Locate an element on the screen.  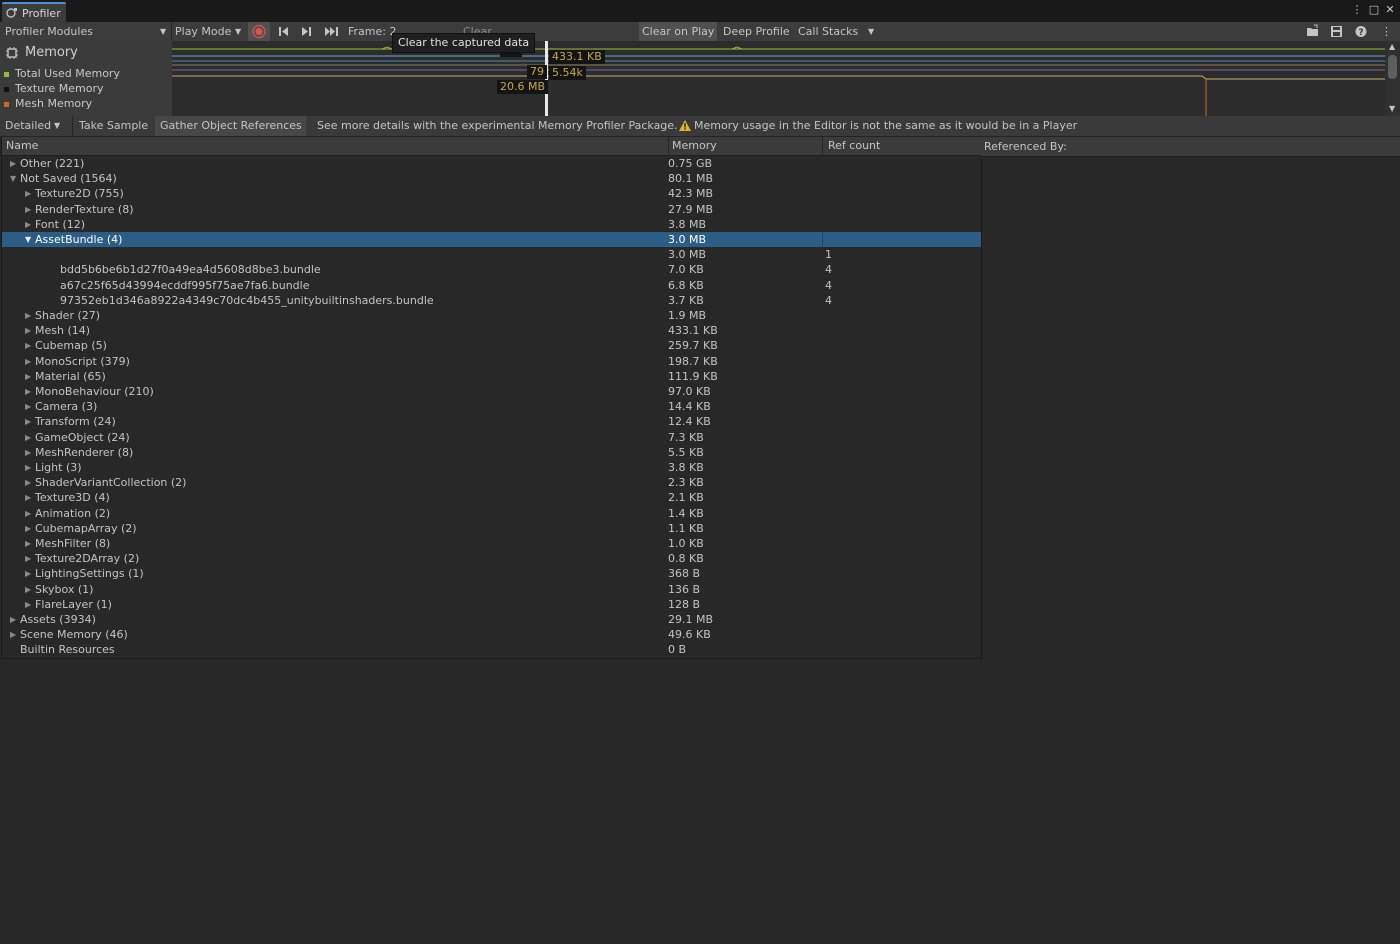
legend-total-used-memory: Total Used Memory is located at coordinates (62, 73).